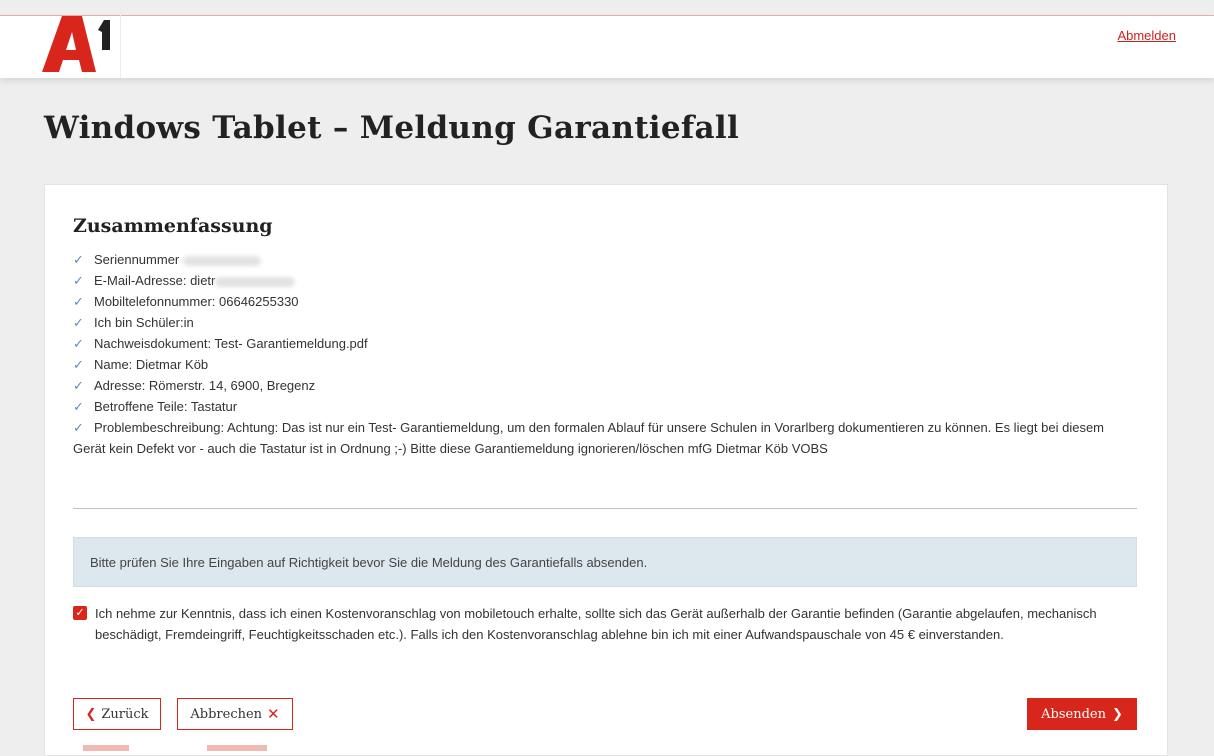  I want to click on summary-title: Zusammenfassung, so click(173, 226).